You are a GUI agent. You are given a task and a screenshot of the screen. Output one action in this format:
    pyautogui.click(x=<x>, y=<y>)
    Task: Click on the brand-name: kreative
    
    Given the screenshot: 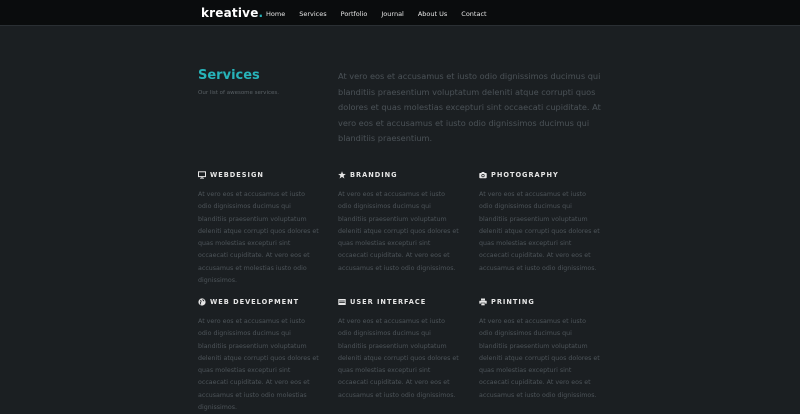 What is the action you would take?
    pyautogui.click(x=230, y=13)
    